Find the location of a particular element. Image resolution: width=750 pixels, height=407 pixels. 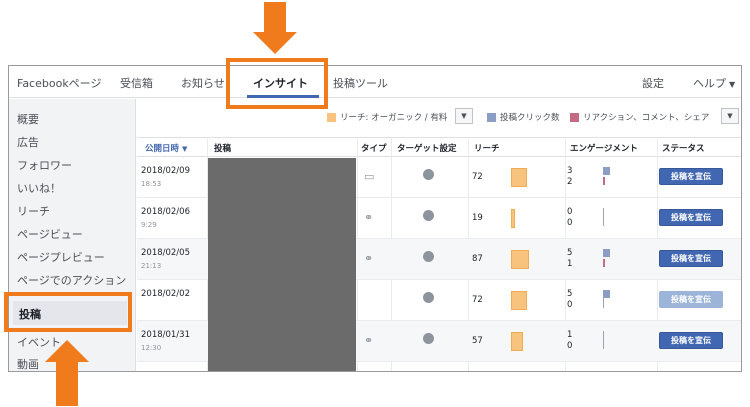

row-engagement-clicks: 1 is located at coordinates (570, 335).